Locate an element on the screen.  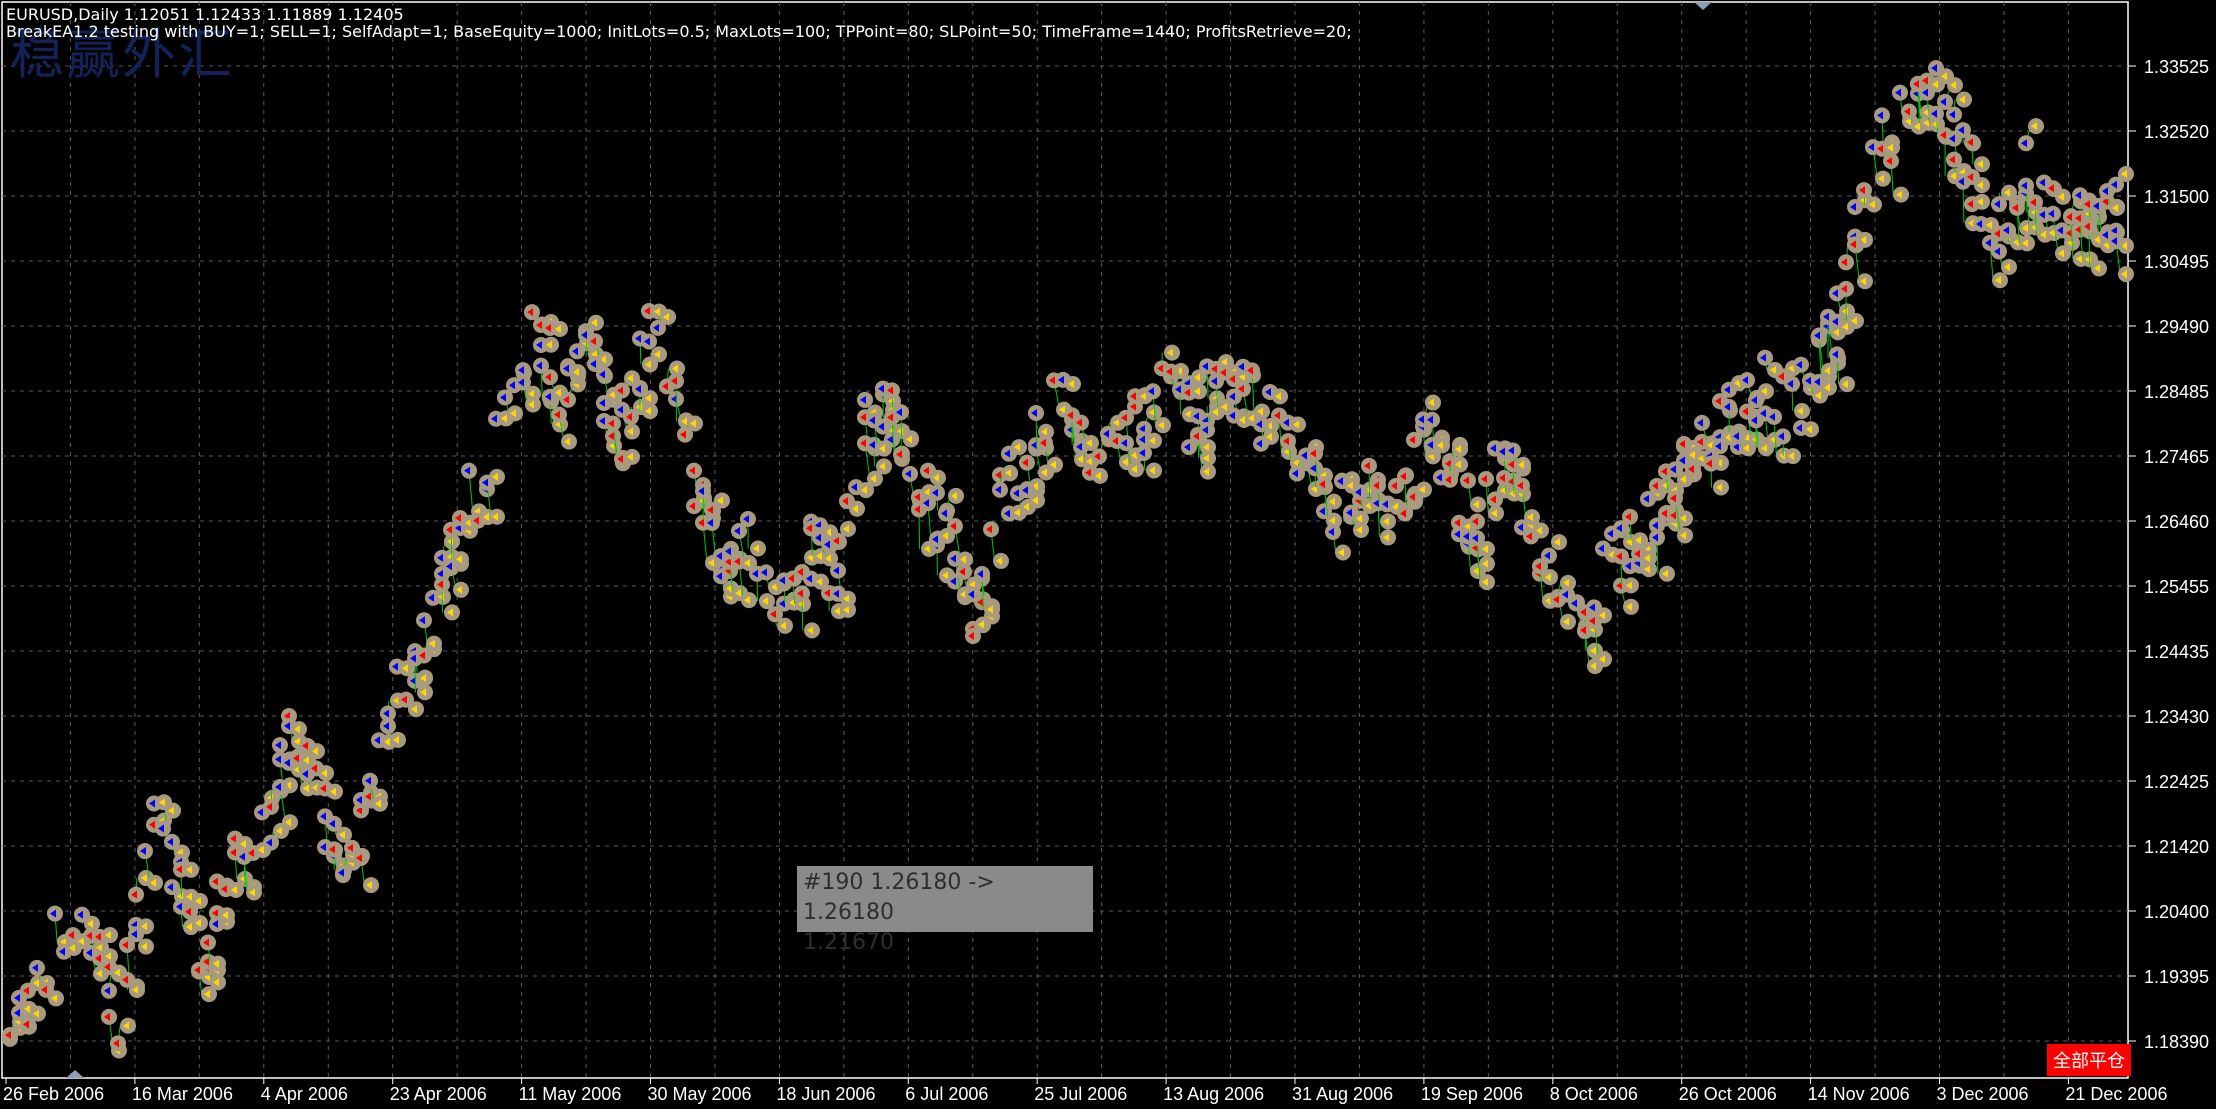
x-axis-label: 26 Feb 2006 is located at coordinates (53, 1094).